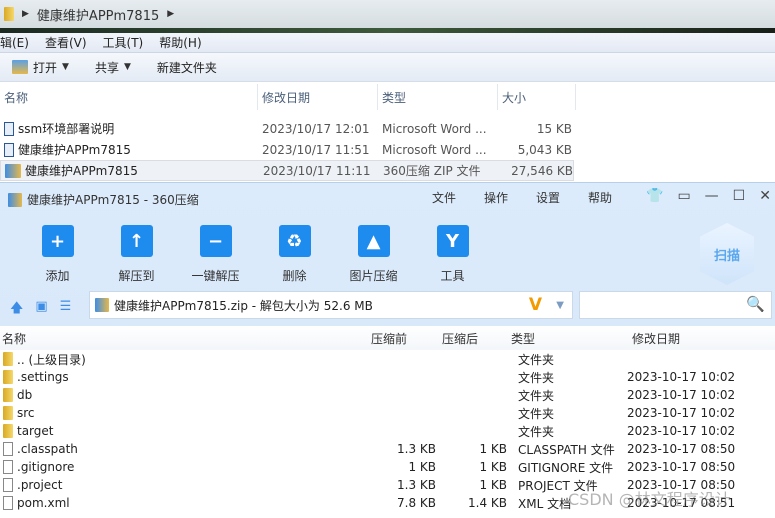 The width and height of the screenshot is (775, 518). Describe the element at coordinates (43, 377) in the screenshot. I see `entry-name: .settings` at that location.